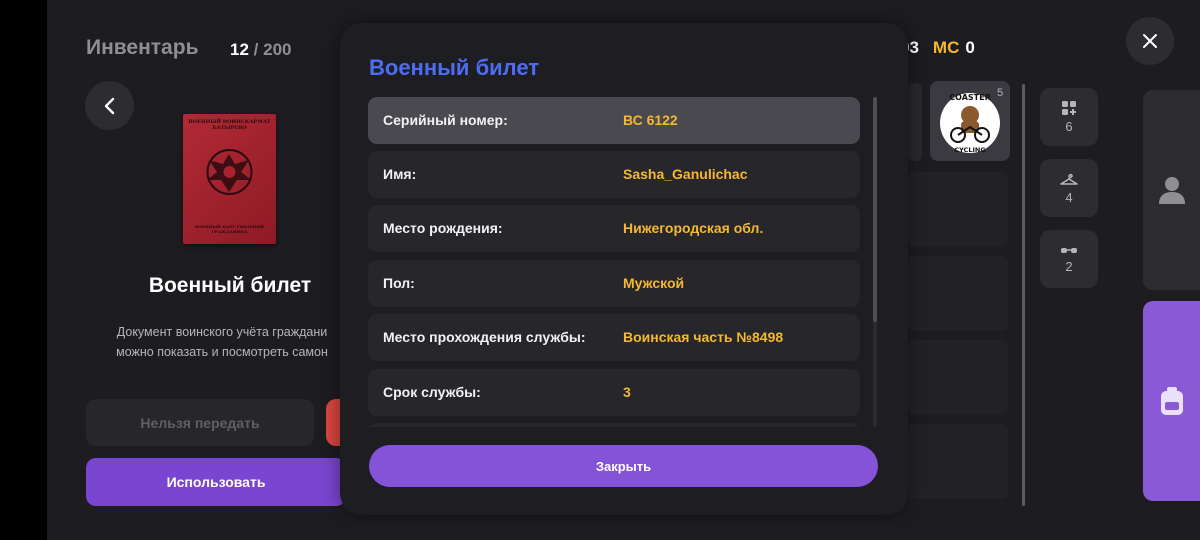  Describe the element at coordinates (443, 228) in the screenshot. I see `info-label: Место рождения:` at that location.